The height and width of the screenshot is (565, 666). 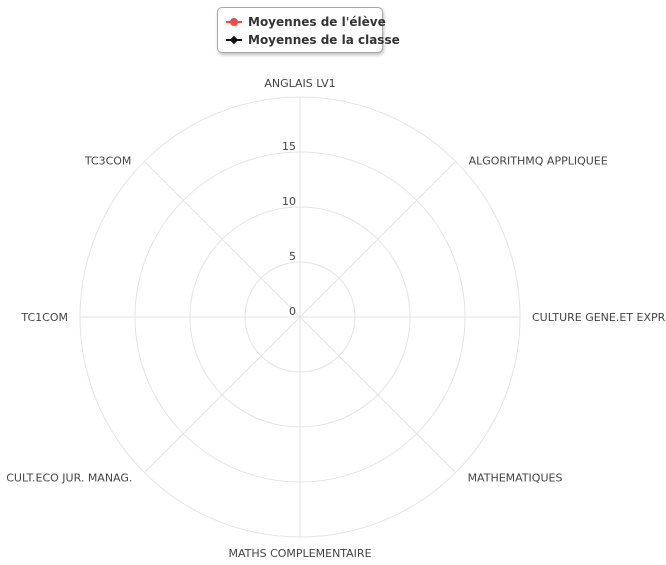 What do you see at coordinates (69, 478) in the screenshot?
I see `category-label: CULT.ECO JUR. MANAG.` at bounding box center [69, 478].